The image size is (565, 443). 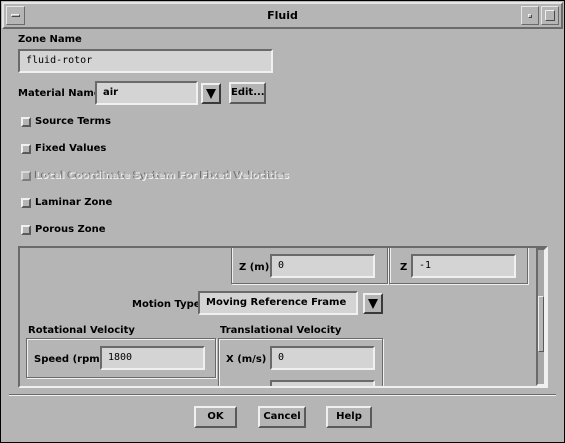 What do you see at coordinates (73, 121) in the screenshot?
I see `source-terms-label: Source Terms` at bounding box center [73, 121].